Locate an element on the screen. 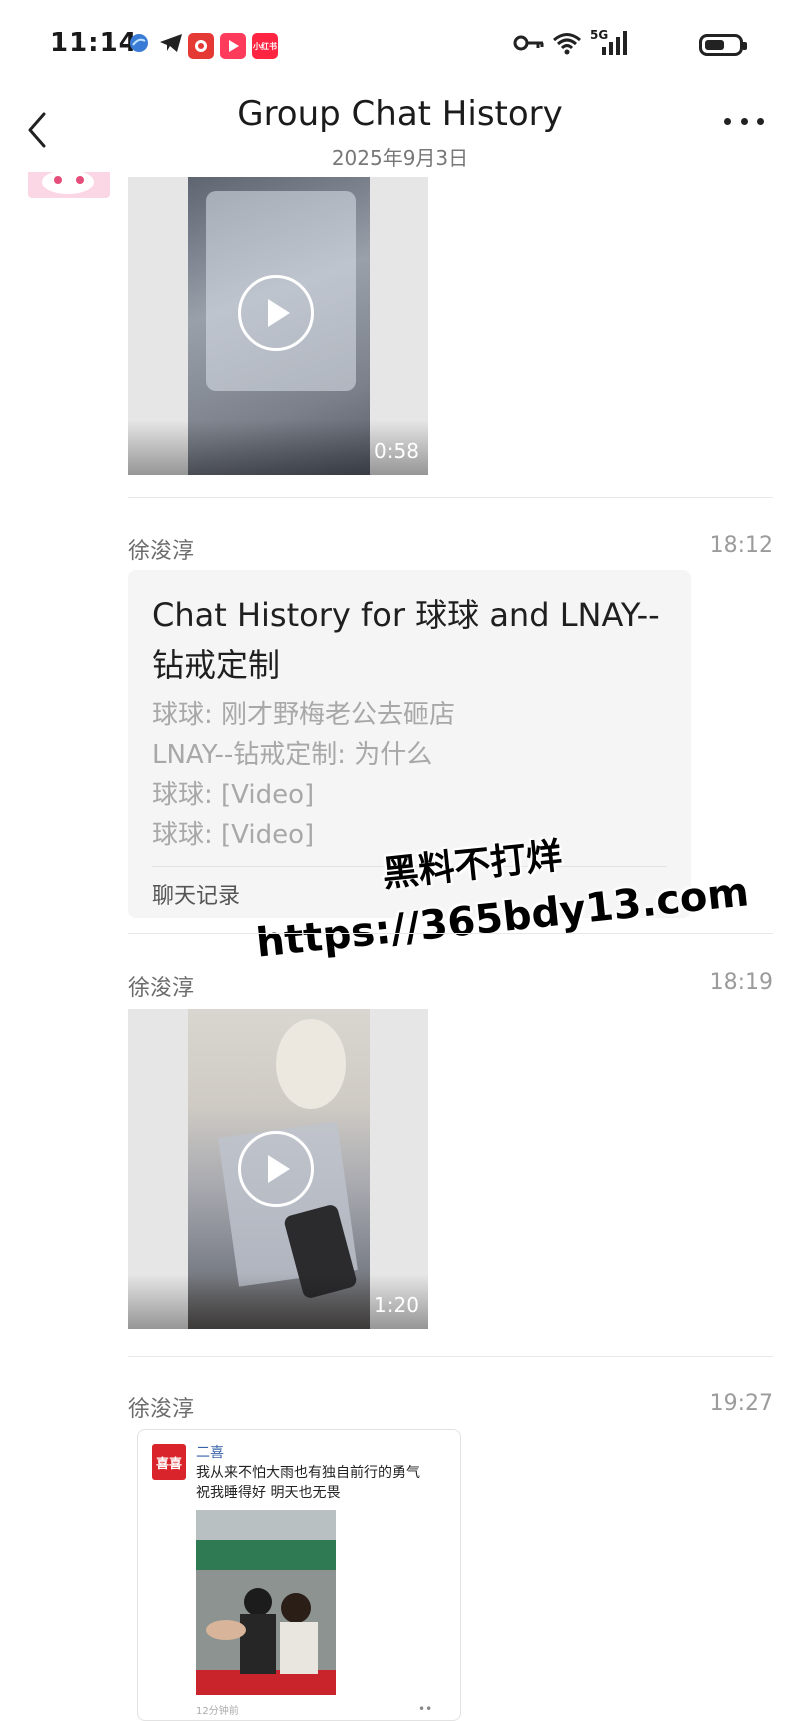  shared-post-author: 二喜 is located at coordinates (210, 1453).